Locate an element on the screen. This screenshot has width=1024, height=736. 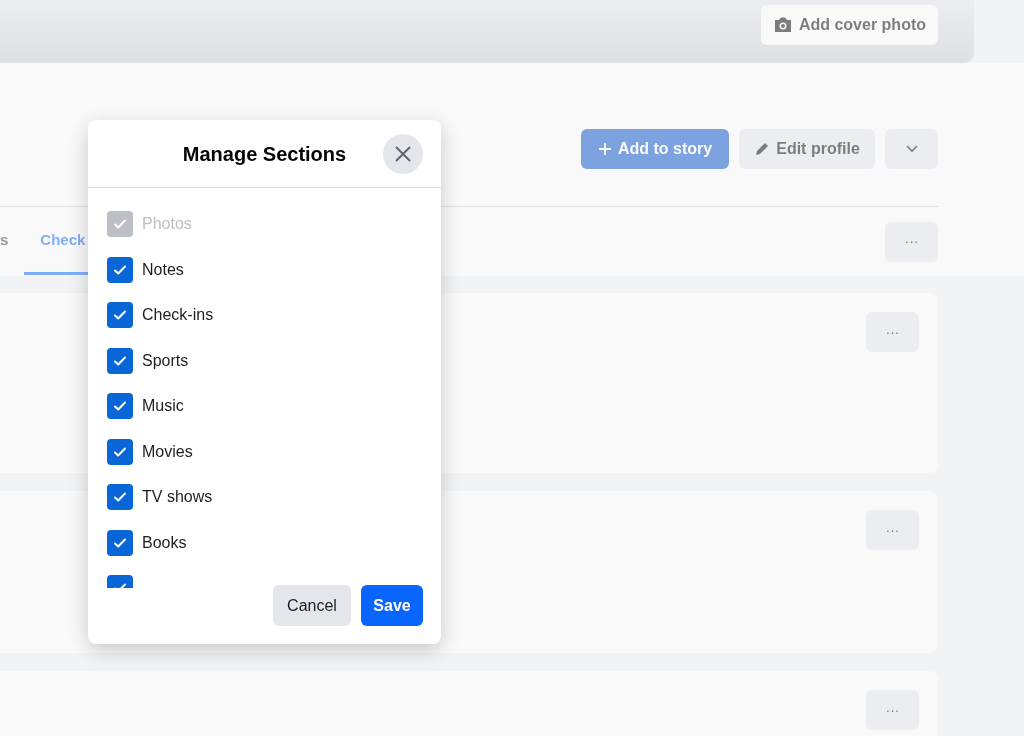
section-label: Check-ins is located at coordinates (178, 315).